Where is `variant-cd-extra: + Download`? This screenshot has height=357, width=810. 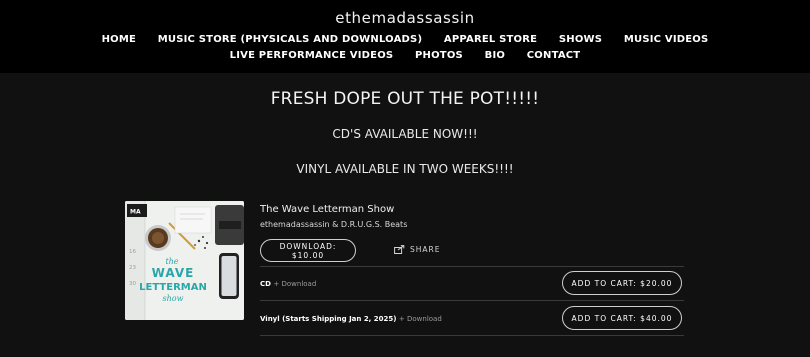 variant-cd-extra: + Download is located at coordinates (295, 284).